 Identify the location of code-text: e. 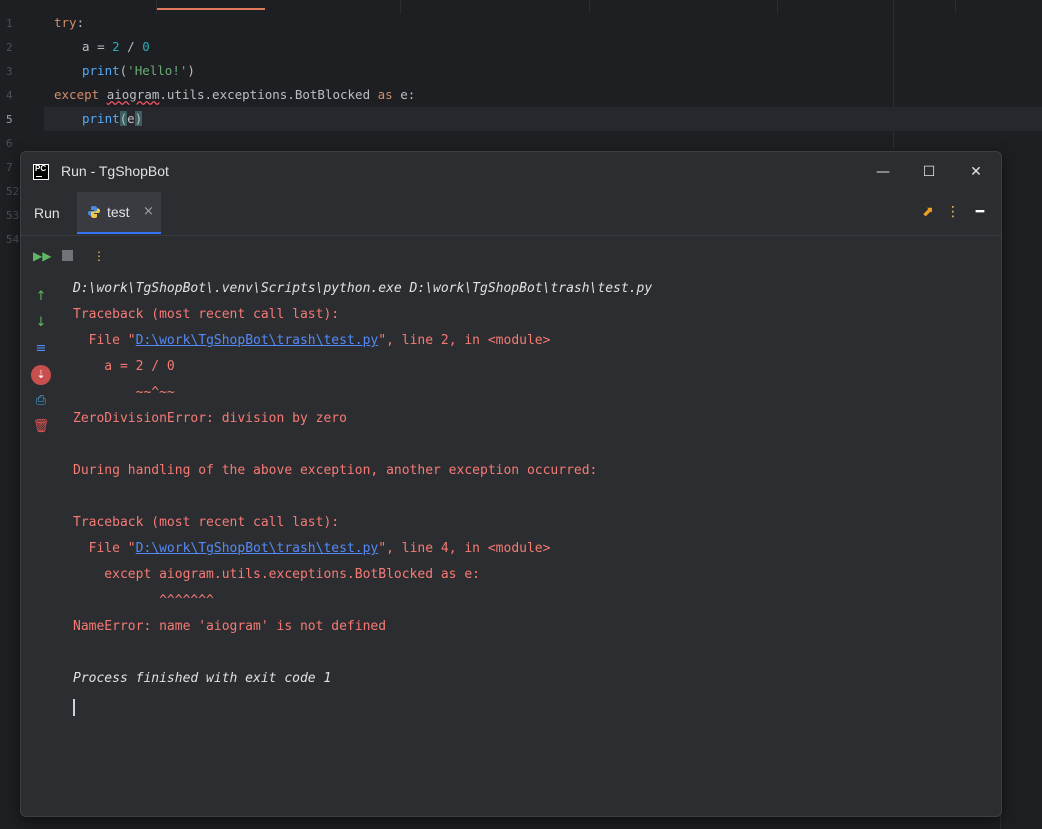
(131, 118).